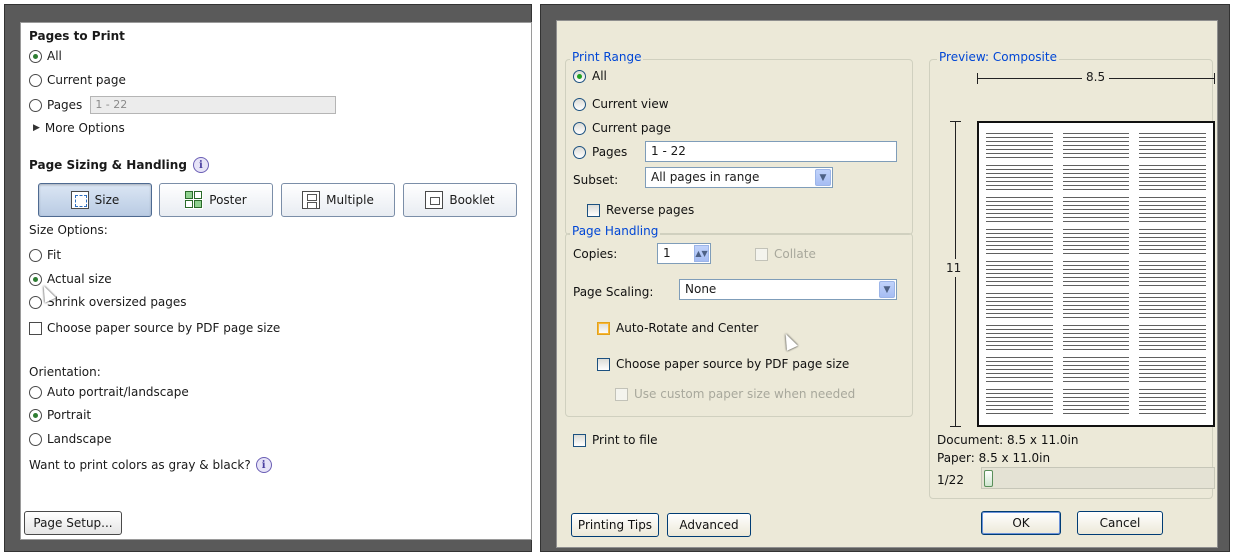 The height and width of the screenshot is (555, 1236). What do you see at coordinates (615, 525) in the screenshot?
I see `printing-tips-button: Printing Tips` at bounding box center [615, 525].